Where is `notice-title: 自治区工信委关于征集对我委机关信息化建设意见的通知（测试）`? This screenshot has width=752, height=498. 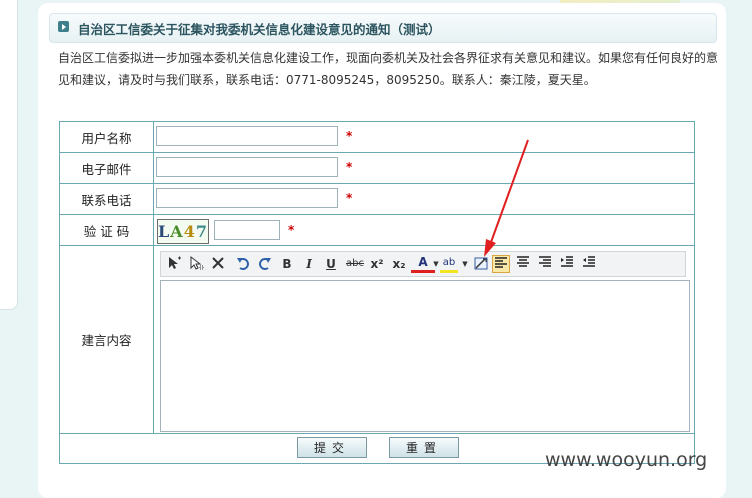
notice-title: 自治区工信委关于征集对我委机关信息化建设意见的通知（测试） is located at coordinates (259, 29).